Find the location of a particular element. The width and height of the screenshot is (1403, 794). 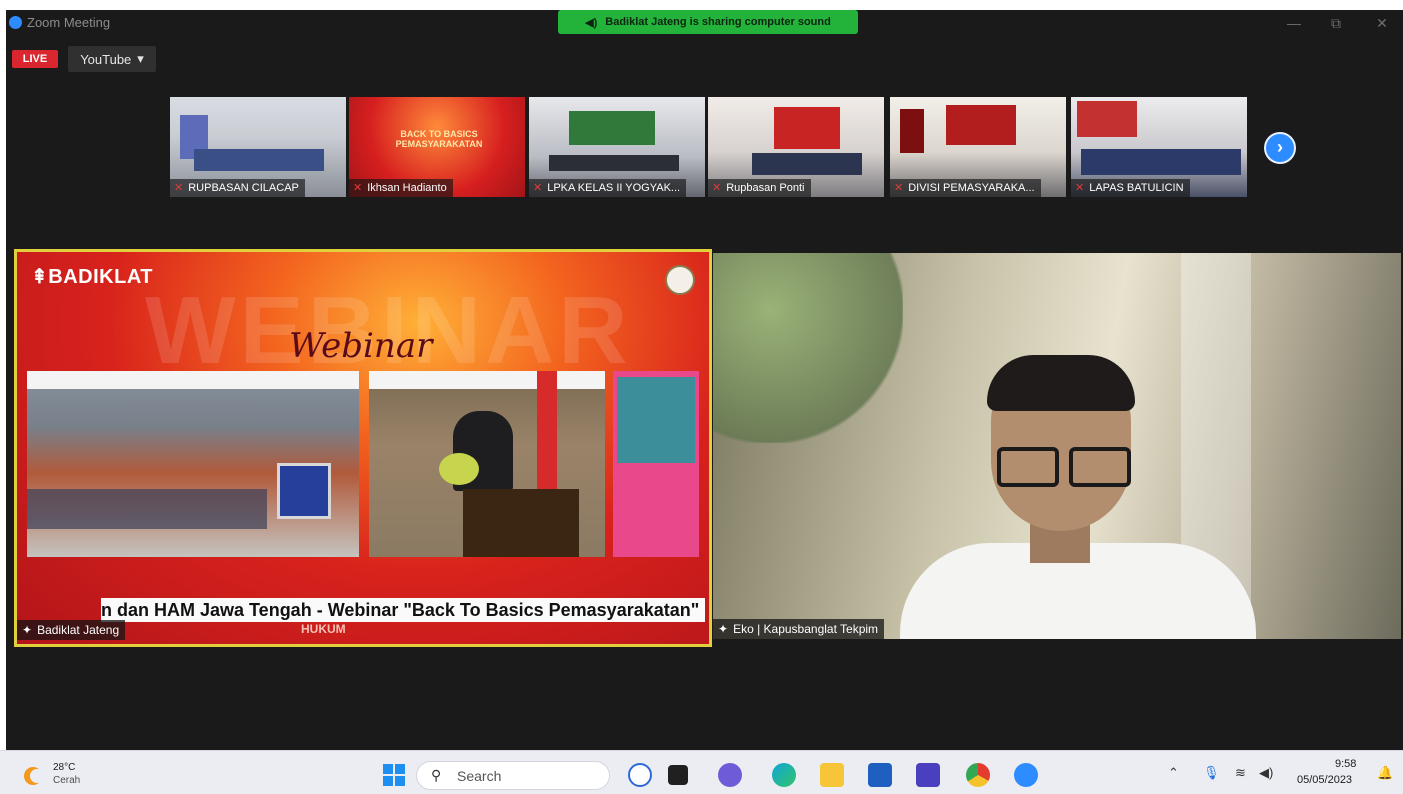

presenter-name-tag: ✦ Badiklat Jateng is located at coordinates (71, 630).